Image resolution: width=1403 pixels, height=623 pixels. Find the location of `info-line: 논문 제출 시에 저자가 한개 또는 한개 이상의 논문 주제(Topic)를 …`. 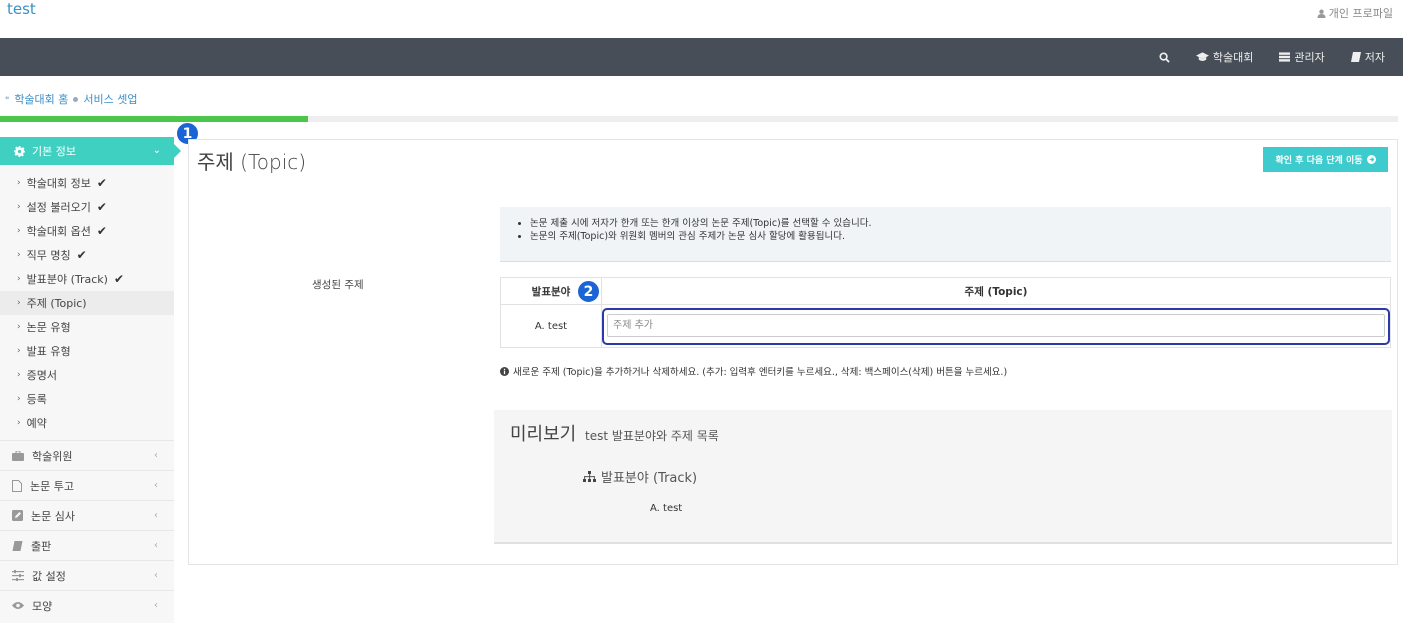

info-line: 논문 제출 시에 저자가 한개 또는 한개 이상의 논문 주제(Topic)를 … is located at coordinates (960, 223).